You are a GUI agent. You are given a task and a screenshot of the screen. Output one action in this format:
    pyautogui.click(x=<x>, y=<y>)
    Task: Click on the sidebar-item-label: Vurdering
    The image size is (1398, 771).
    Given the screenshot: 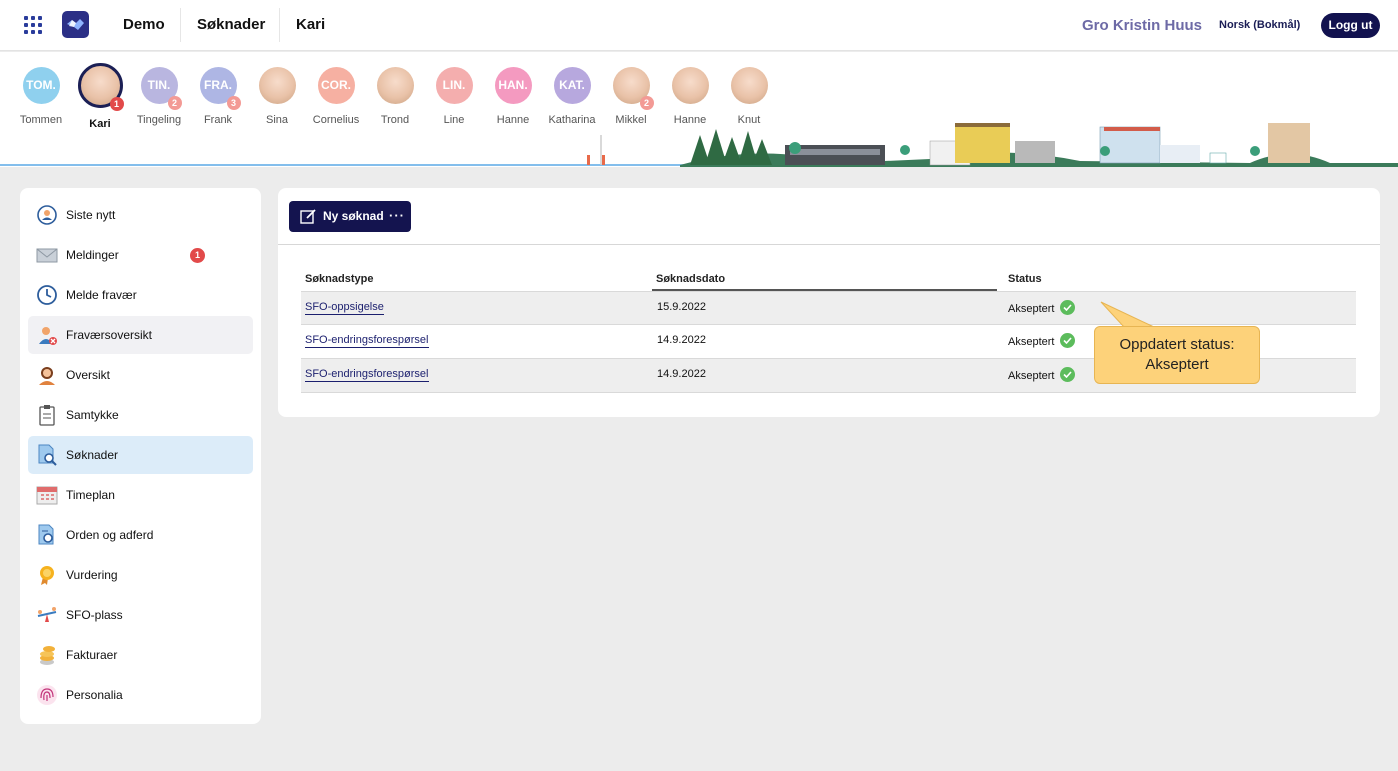 What is the action you would take?
    pyautogui.click(x=92, y=575)
    